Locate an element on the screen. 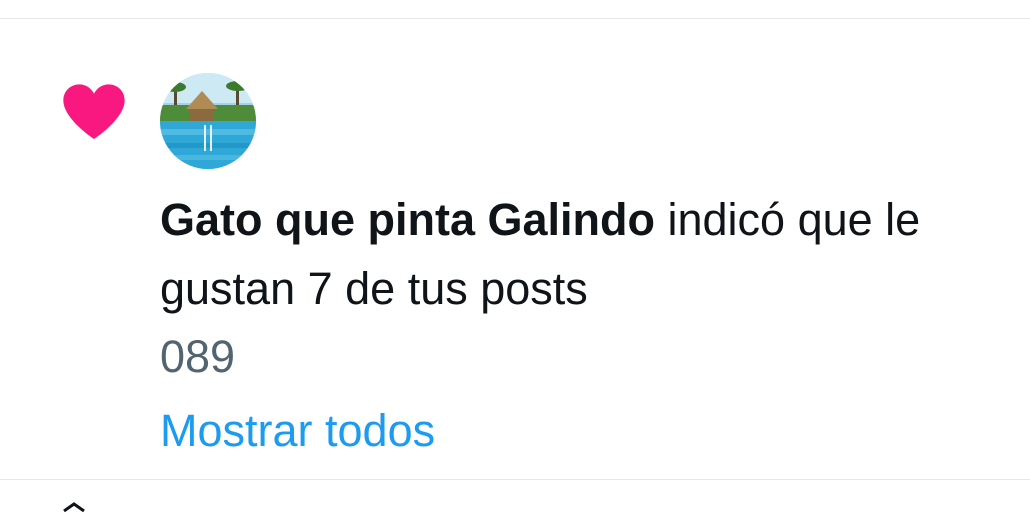  heart-icon is located at coordinates (94, 111).